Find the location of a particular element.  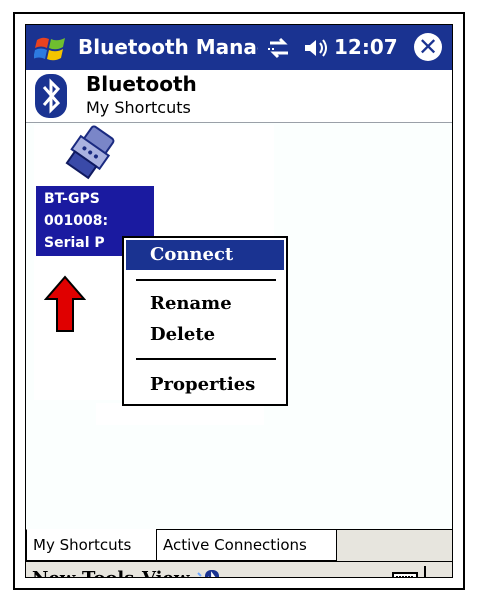

menu-view: View is located at coordinates (165, 572).